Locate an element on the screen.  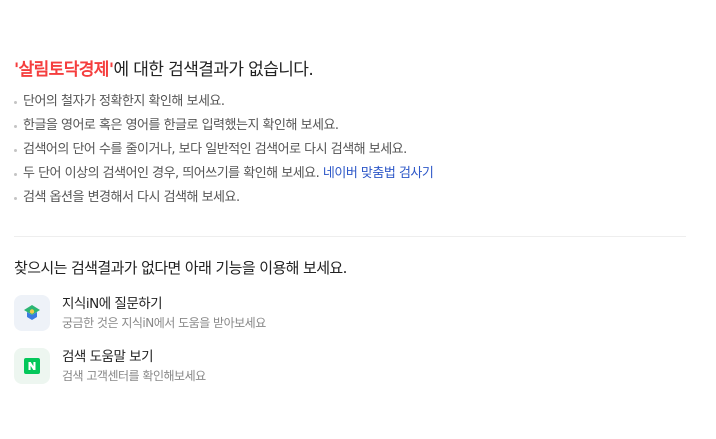
feature-description: 궁금한 것은 지식iN에서 도움을 받아보세요 is located at coordinates (164, 323).